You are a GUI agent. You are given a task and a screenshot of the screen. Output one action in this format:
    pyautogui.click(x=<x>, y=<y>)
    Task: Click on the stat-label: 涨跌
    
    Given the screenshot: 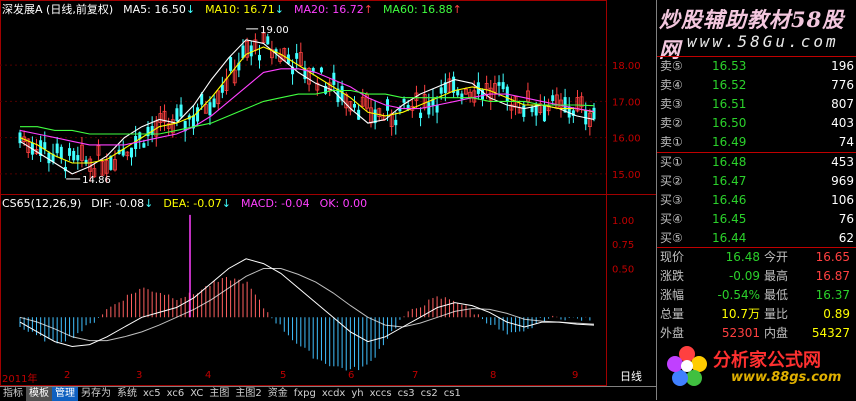 What is the action you would take?
    pyautogui.click(x=672, y=276)
    